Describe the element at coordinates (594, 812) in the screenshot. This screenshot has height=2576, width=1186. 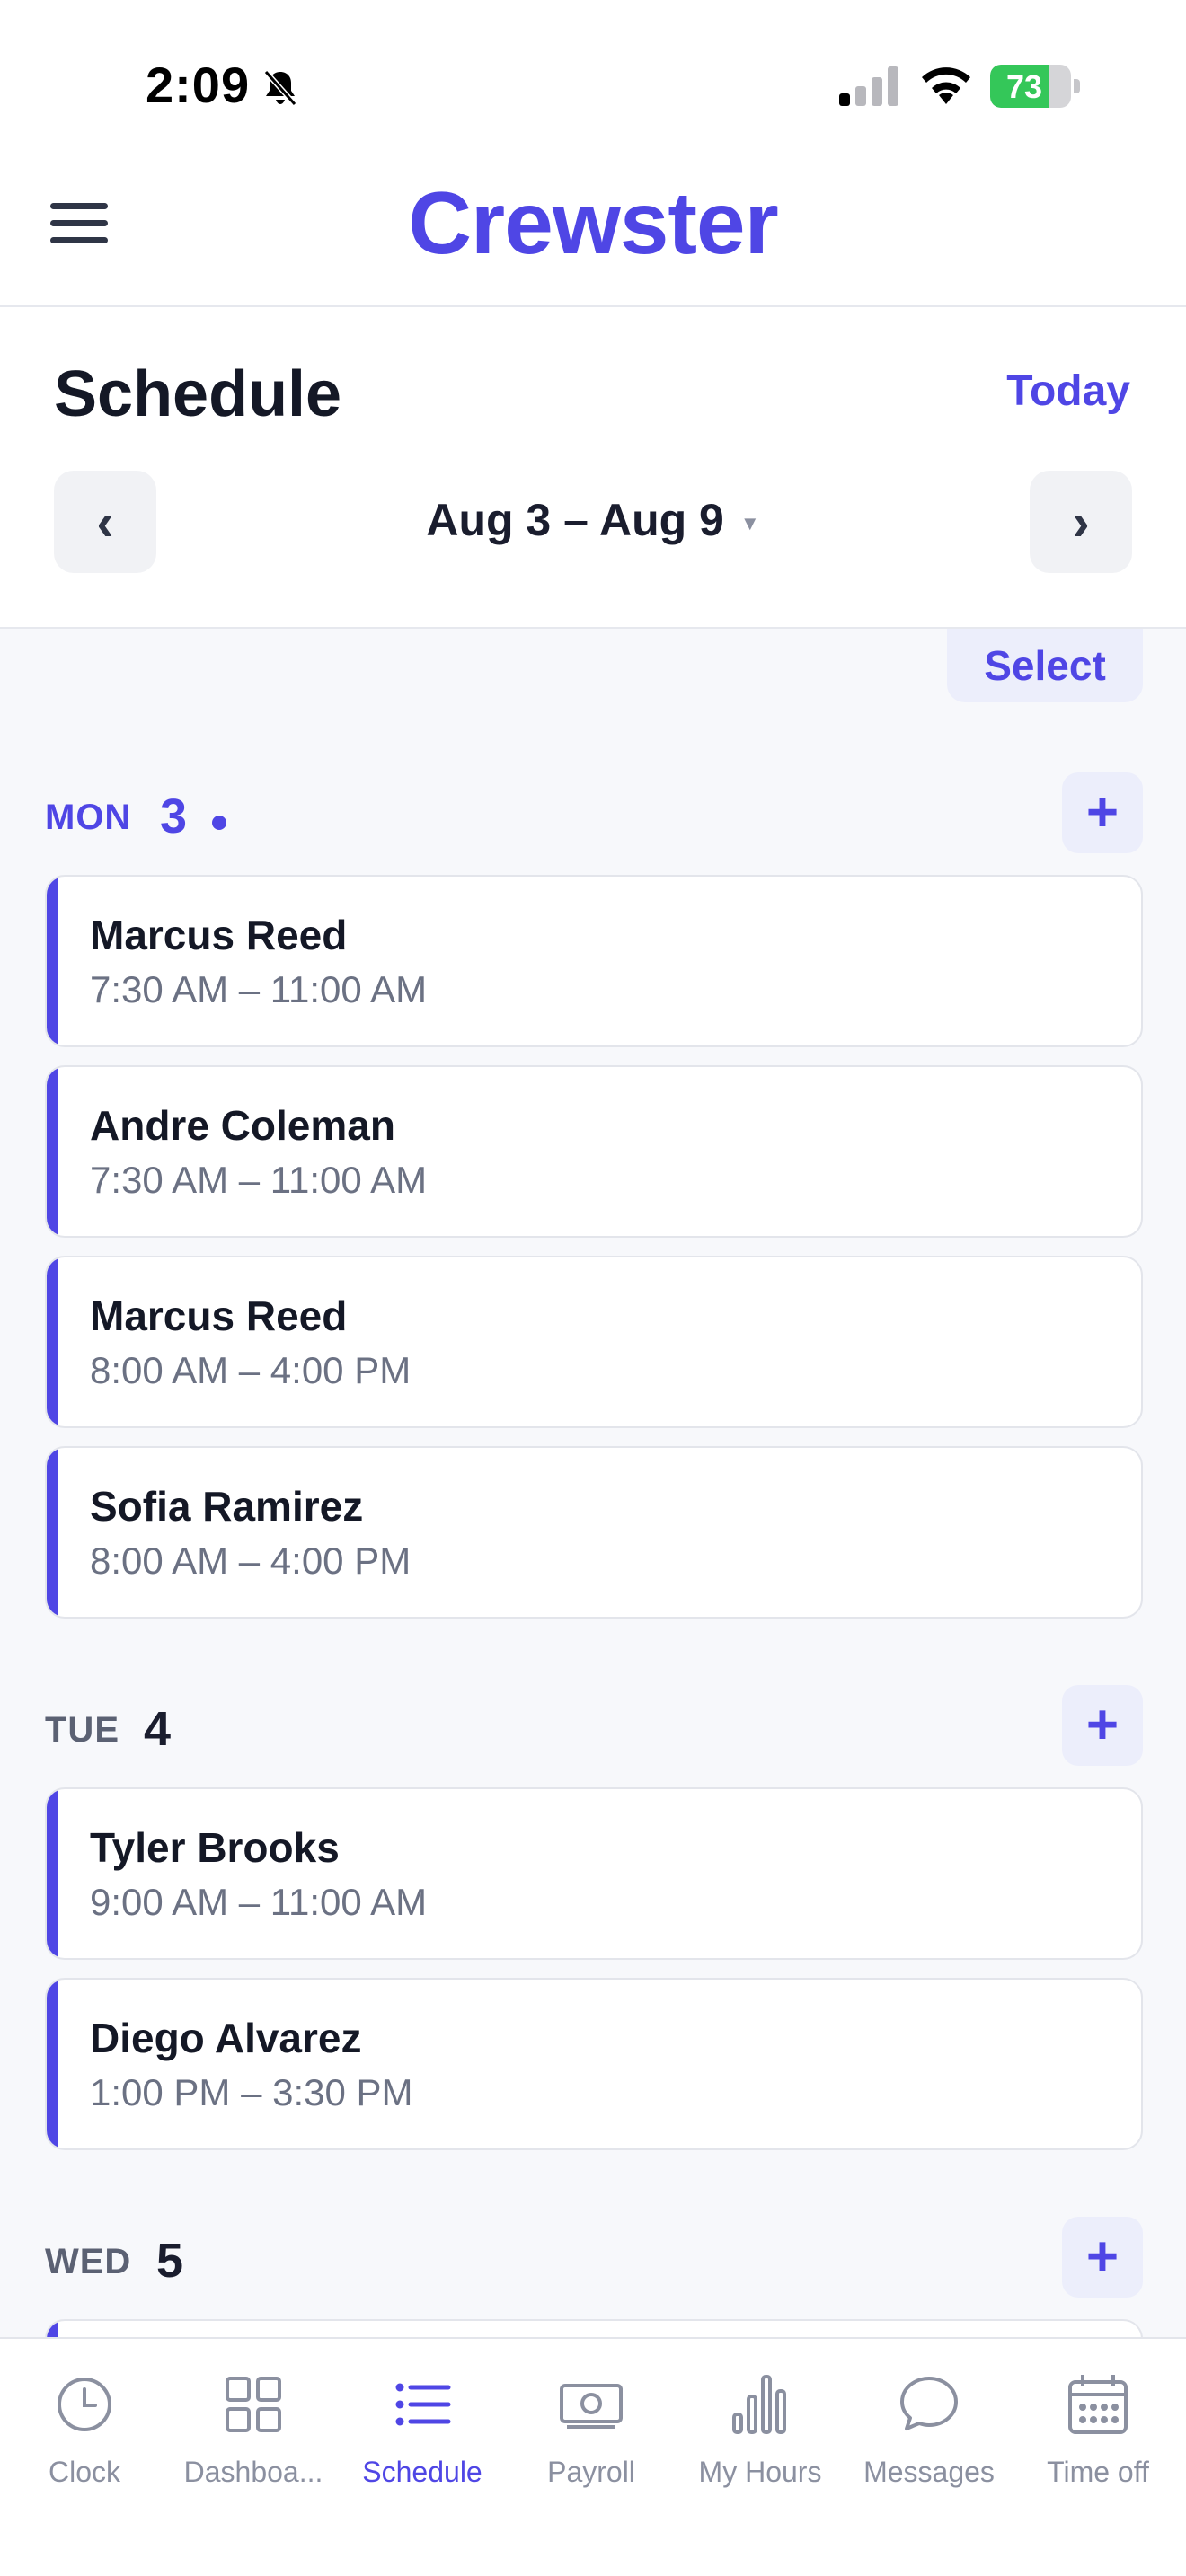
I see `day-header-mon: MON 3 +` at that location.